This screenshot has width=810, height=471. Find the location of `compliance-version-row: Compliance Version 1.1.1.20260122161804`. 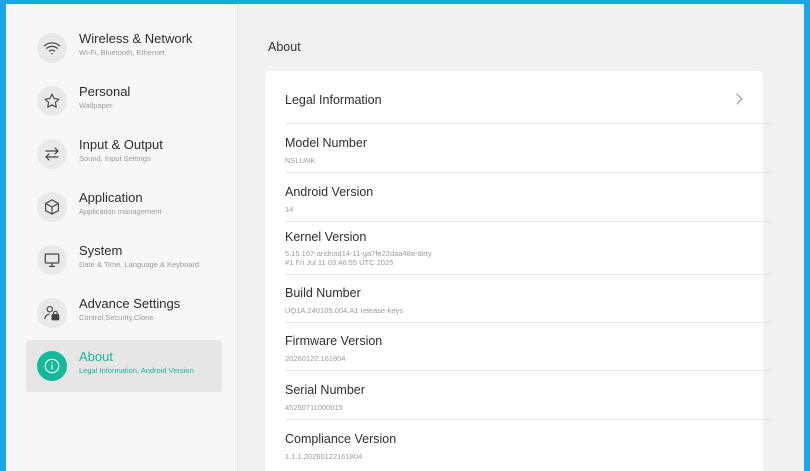

compliance-version-row: Compliance Version 1.1.1.20260122161804 is located at coordinates (527, 446).